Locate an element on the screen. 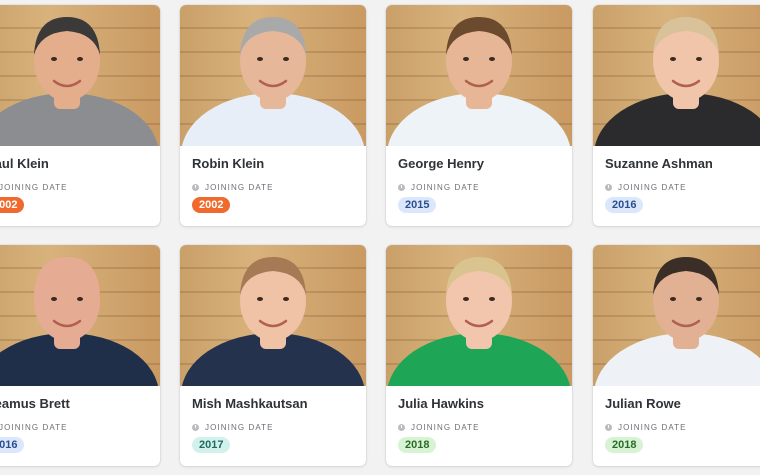  member-card-8: Julian Rowe JOINING DATE 2018 is located at coordinates (676, 355).